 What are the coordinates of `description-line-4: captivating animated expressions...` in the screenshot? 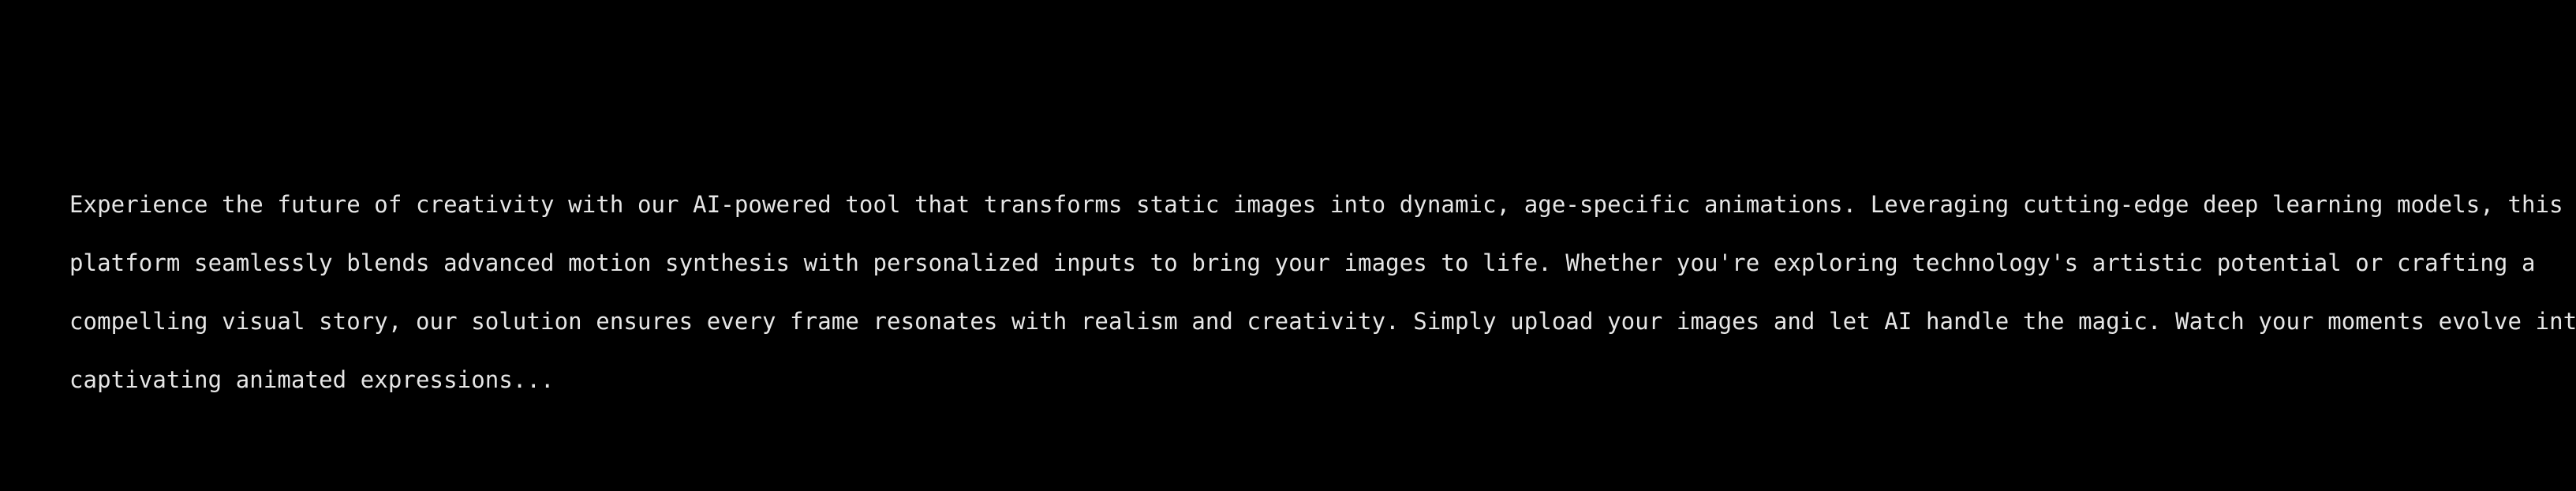 It's located at (312, 379).